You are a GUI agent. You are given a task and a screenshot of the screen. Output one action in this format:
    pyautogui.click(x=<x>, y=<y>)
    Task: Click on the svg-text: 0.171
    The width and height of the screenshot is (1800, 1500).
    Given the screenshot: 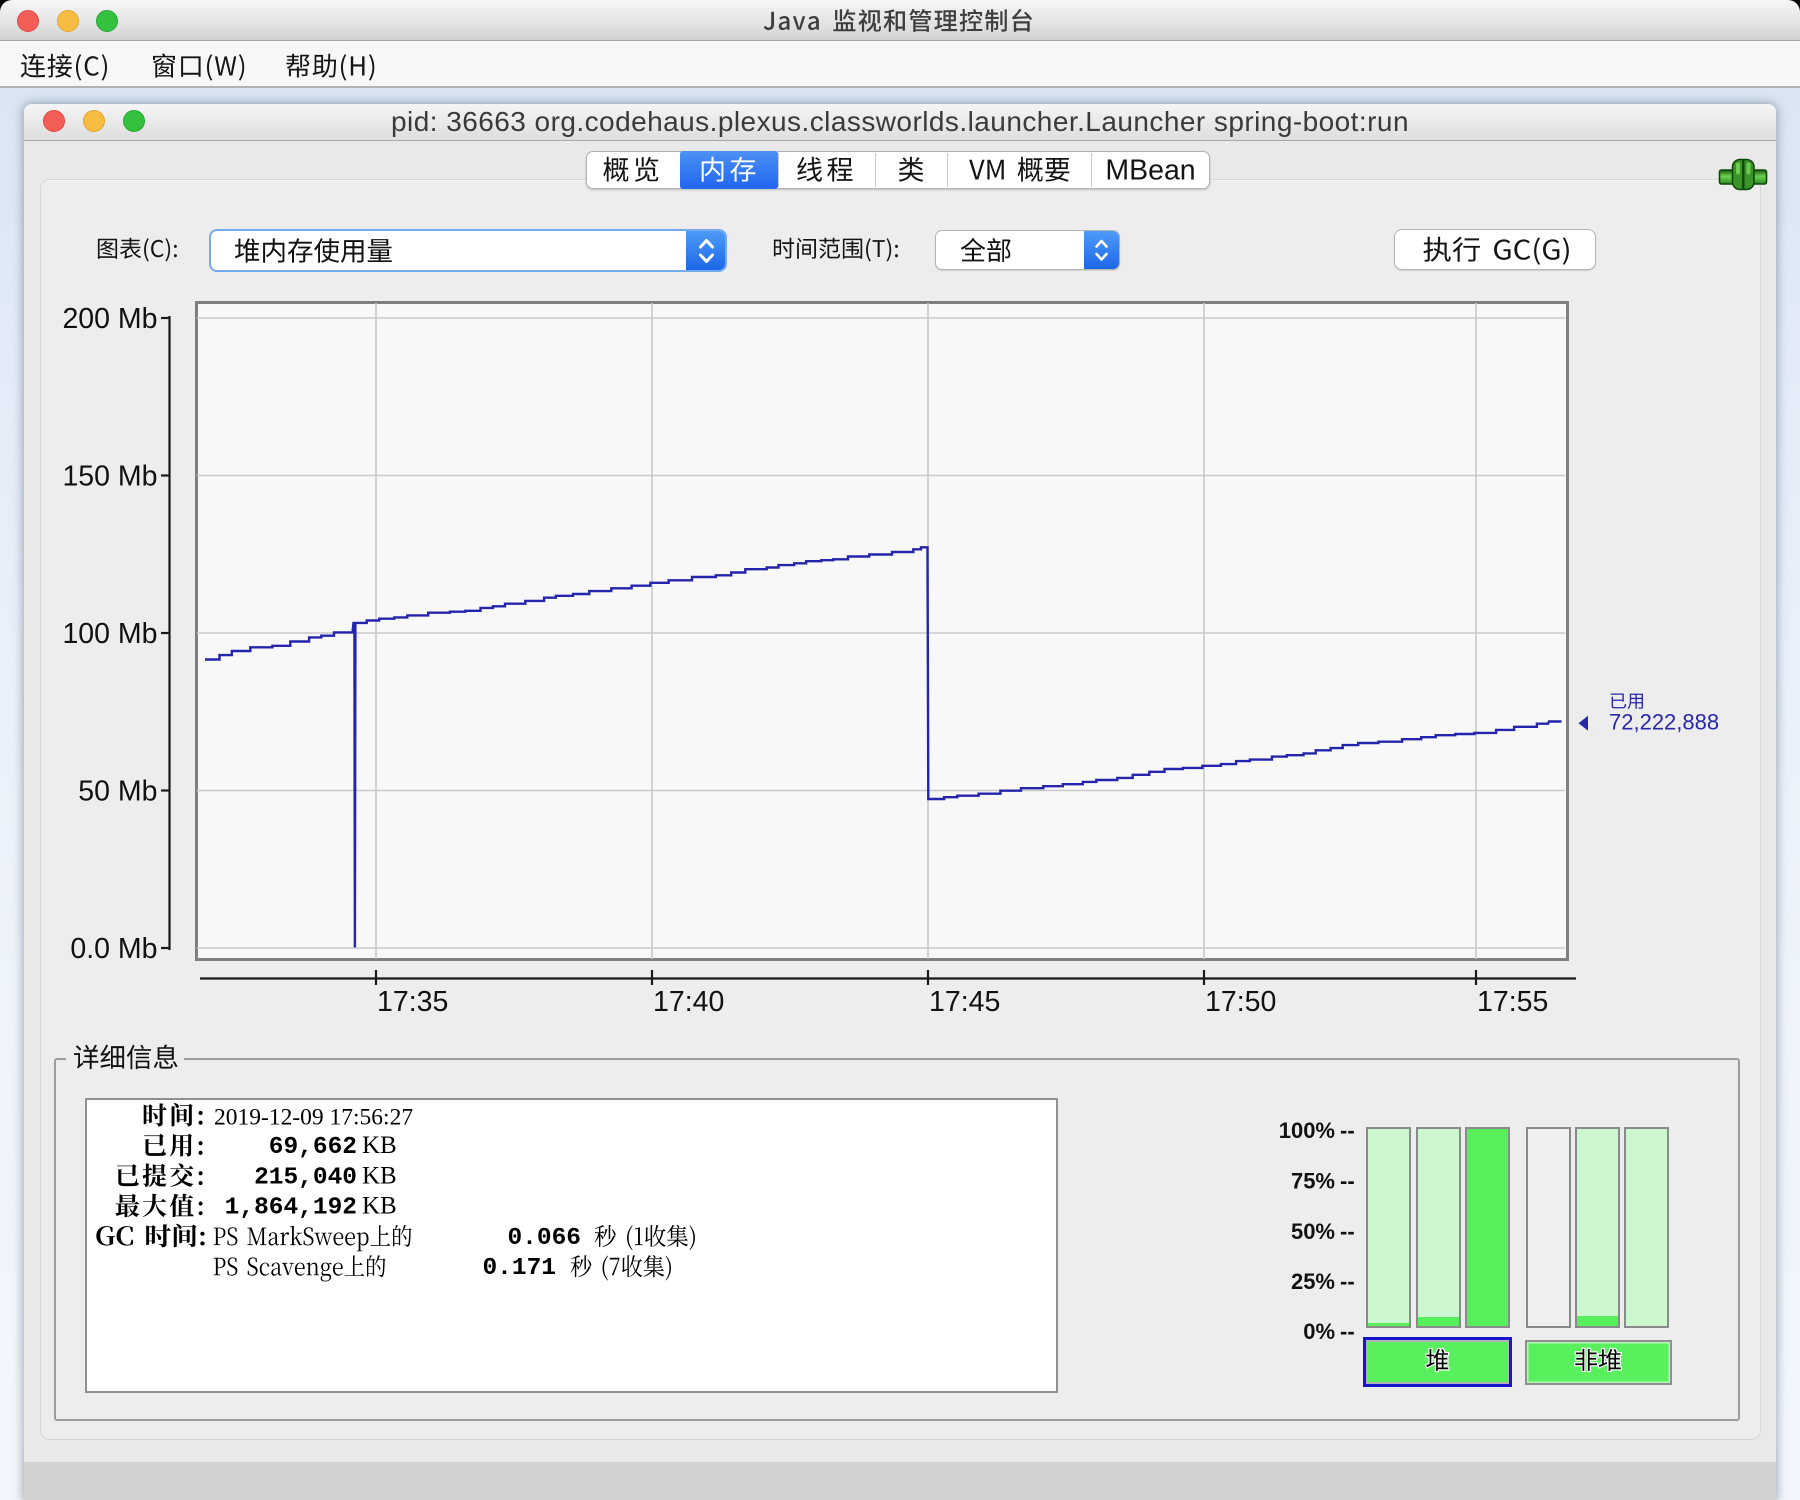 What is the action you would take?
    pyautogui.click(x=519, y=1268)
    